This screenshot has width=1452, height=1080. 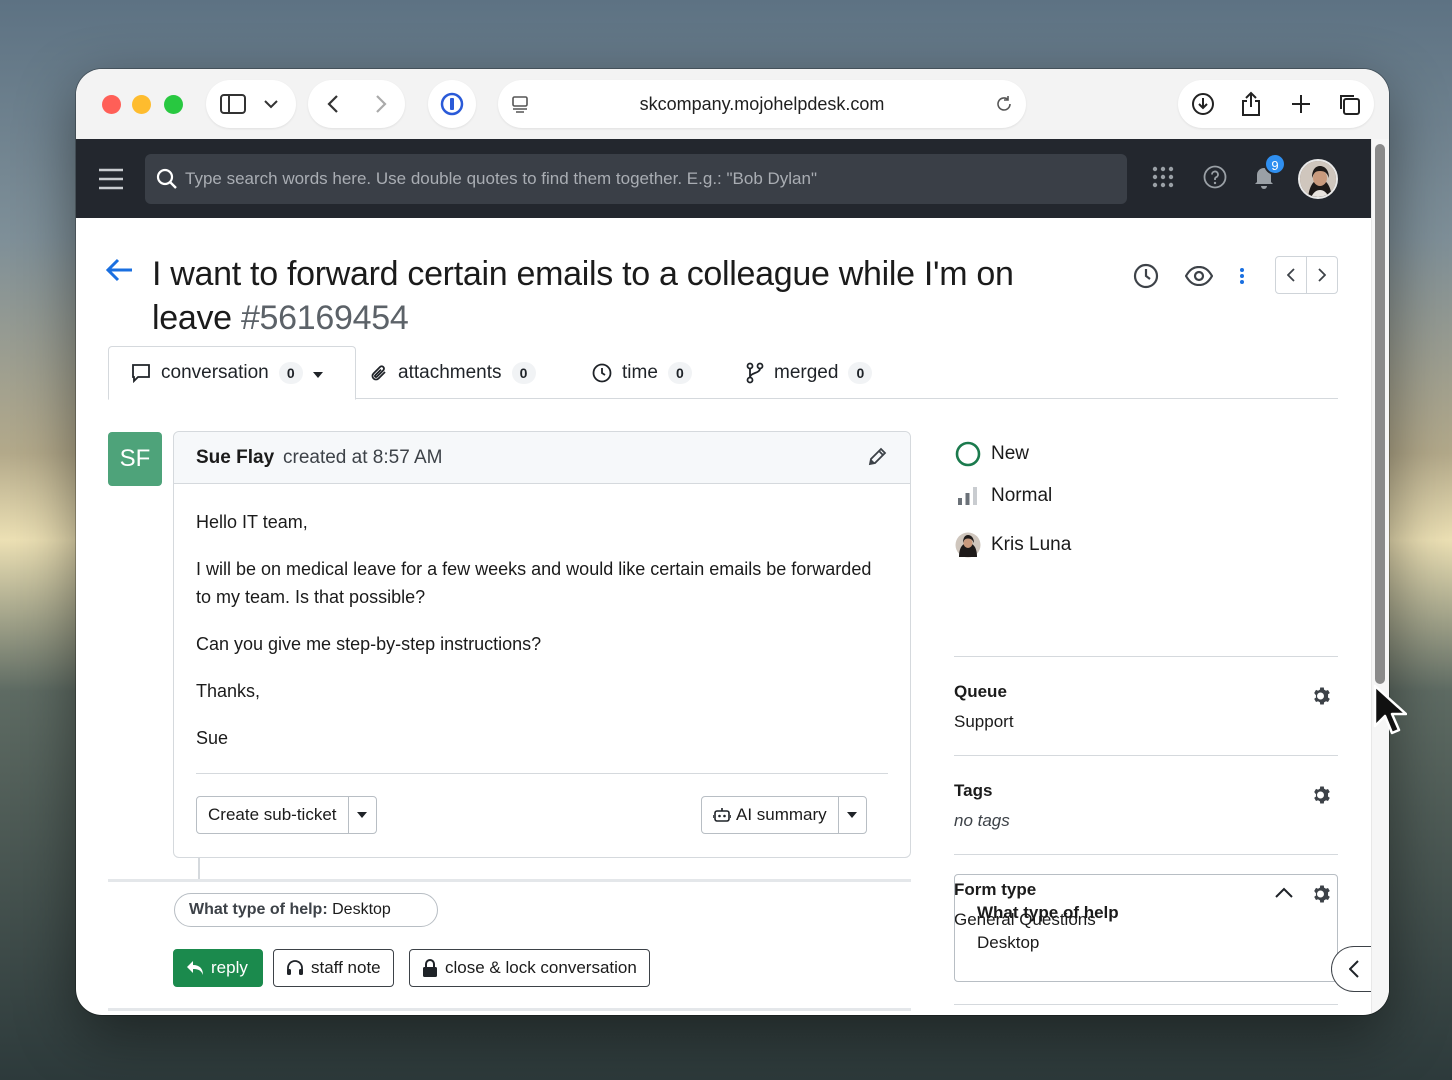 I want to click on close-lock-conversation-button: close & lock conversation, so click(x=529, y=968).